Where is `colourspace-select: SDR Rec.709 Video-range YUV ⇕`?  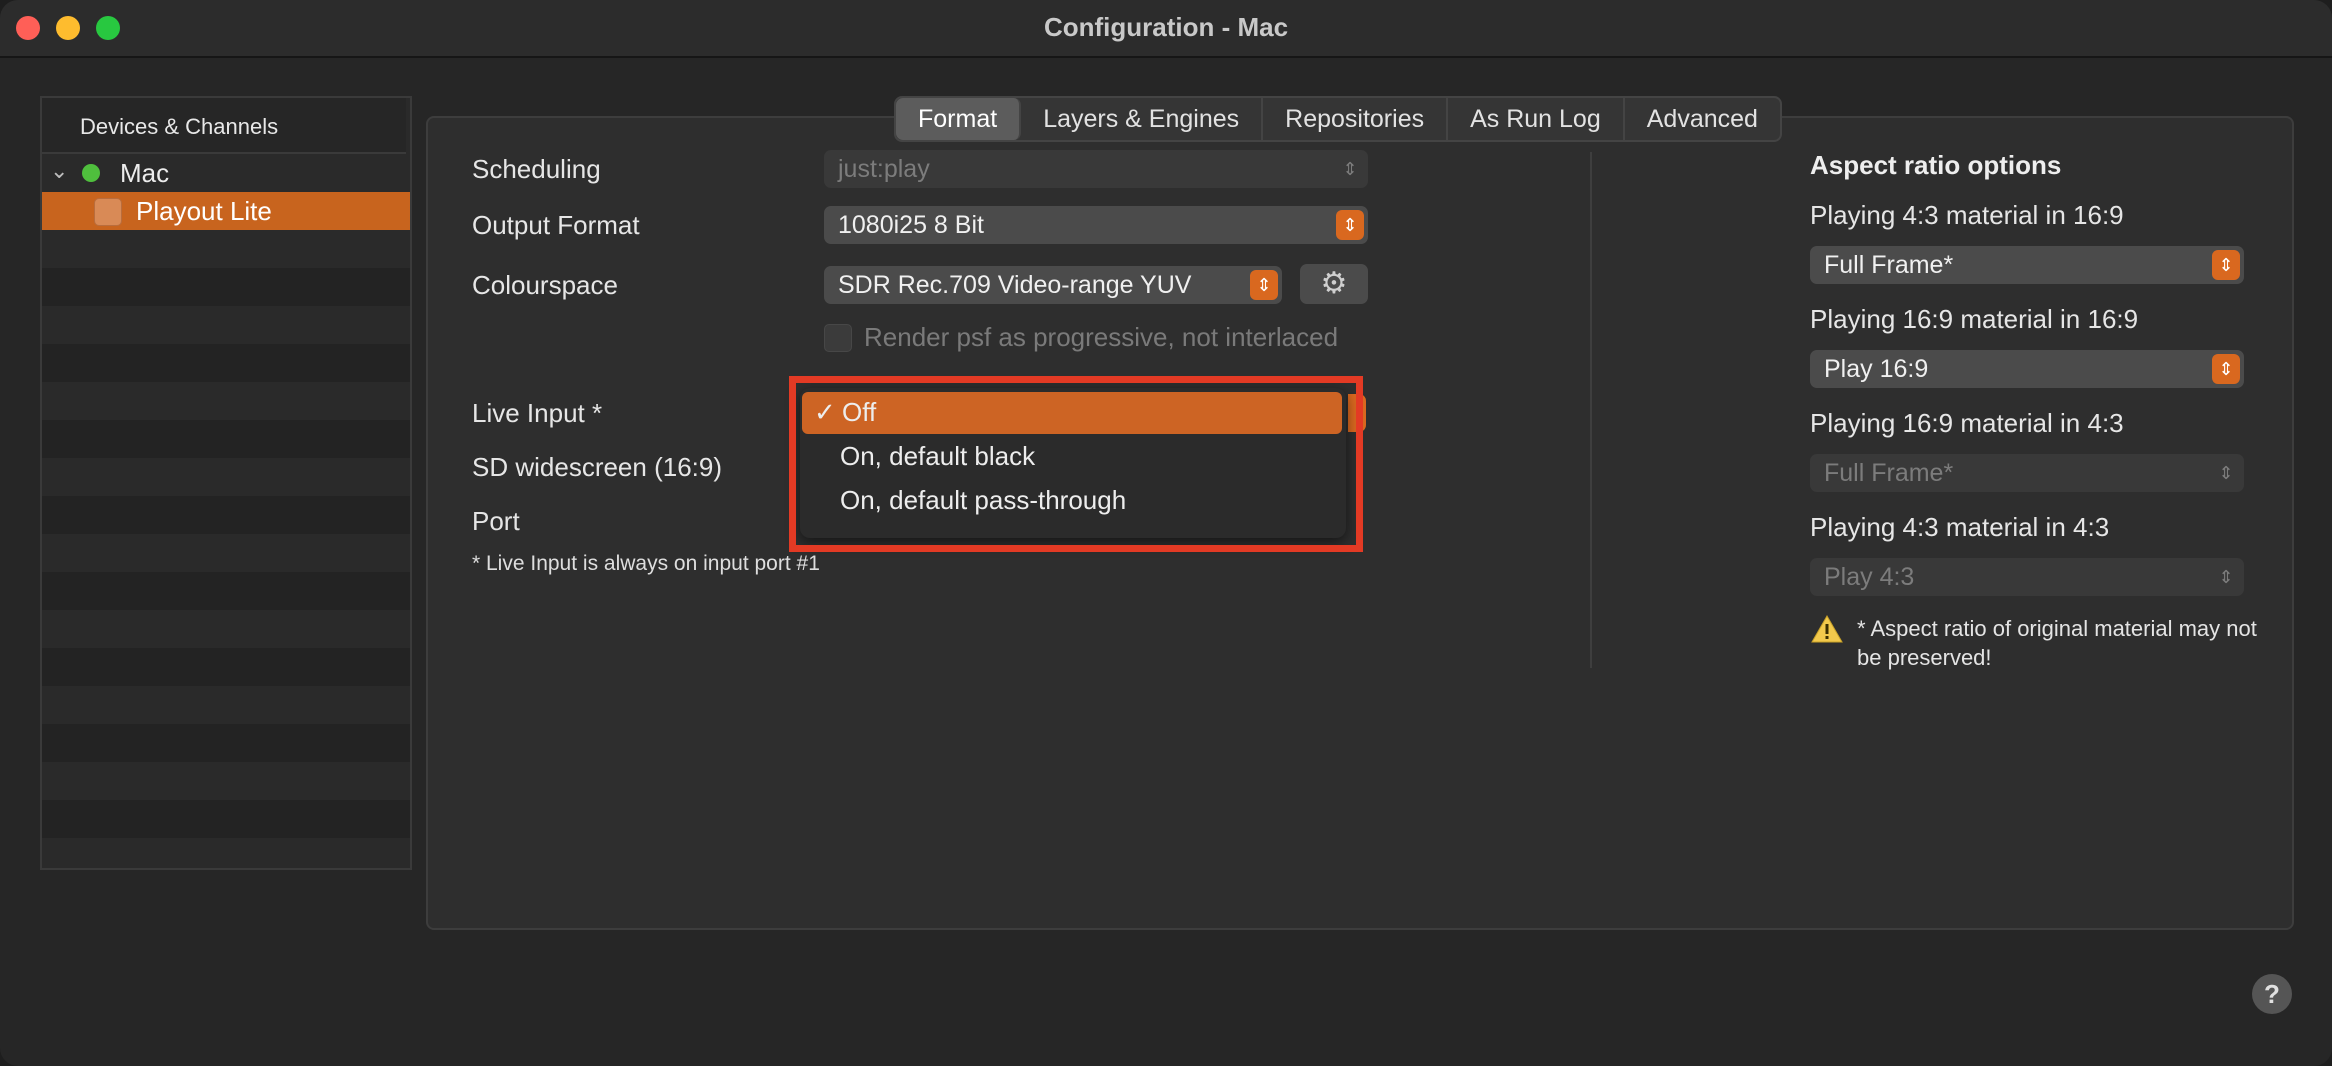
colourspace-select: SDR Rec.709 Video-range YUV ⇕ is located at coordinates (1053, 285).